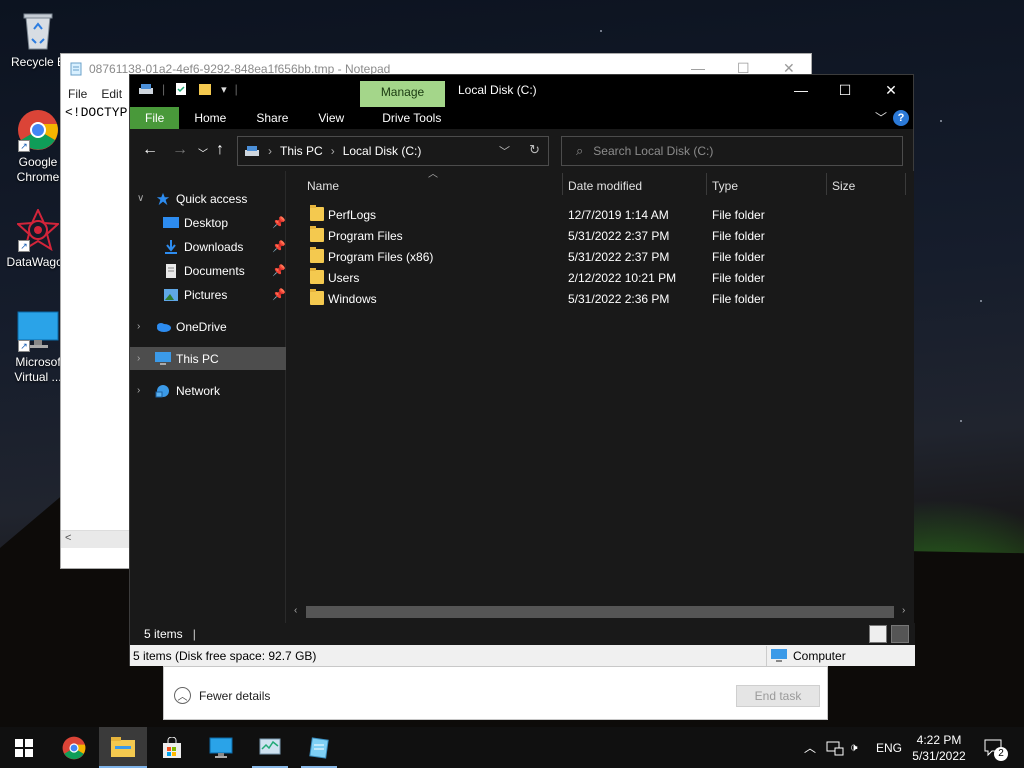 The width and height of the screenshot is (1024, 768). I want to click on sidebar-label: This PC, so click(197, 358).